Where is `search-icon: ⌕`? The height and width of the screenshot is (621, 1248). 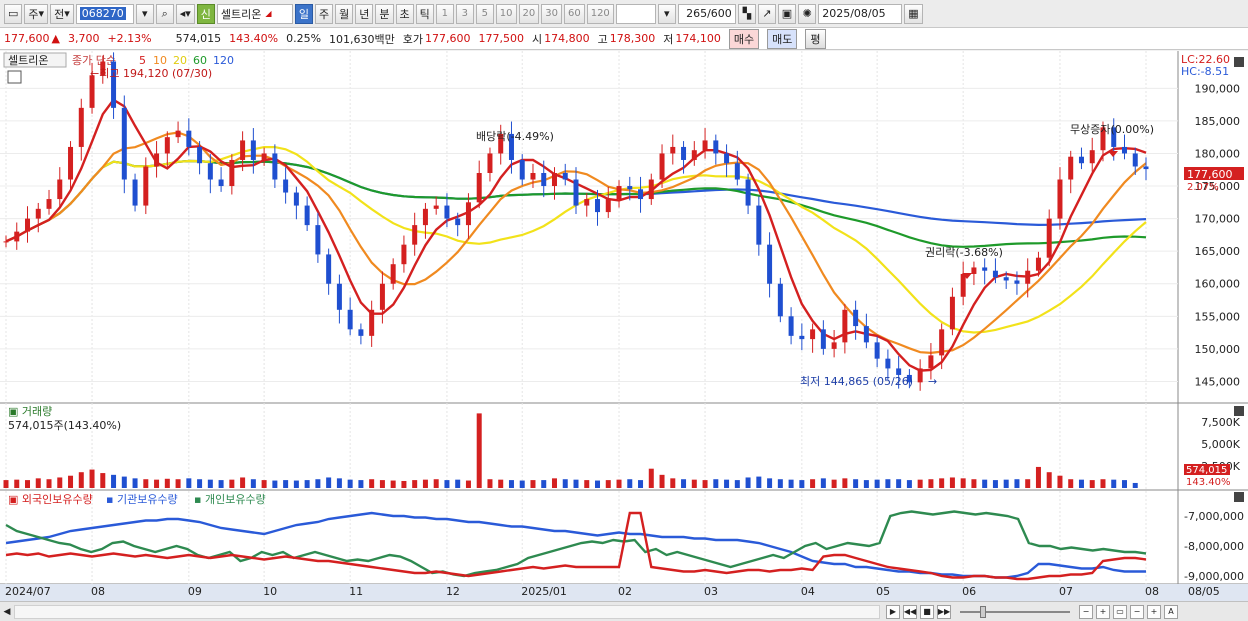 search-icon: ⌕ is located at coordinates (164, 13).